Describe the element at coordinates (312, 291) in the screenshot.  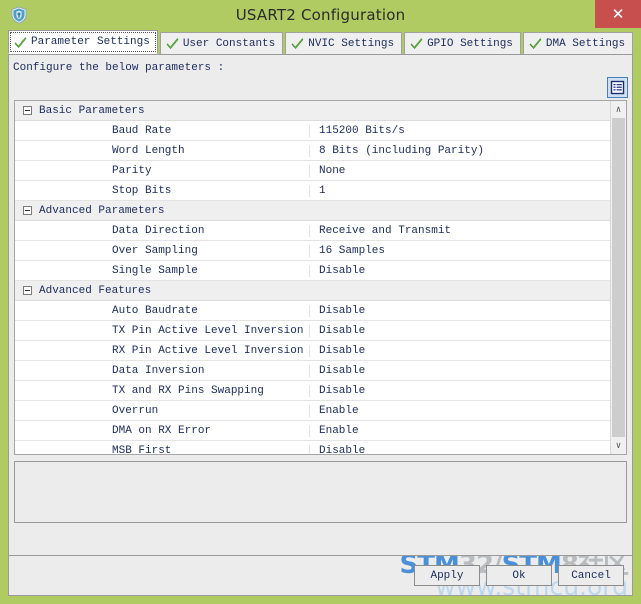
I see `table-group-row: Advanced Features` at that location.